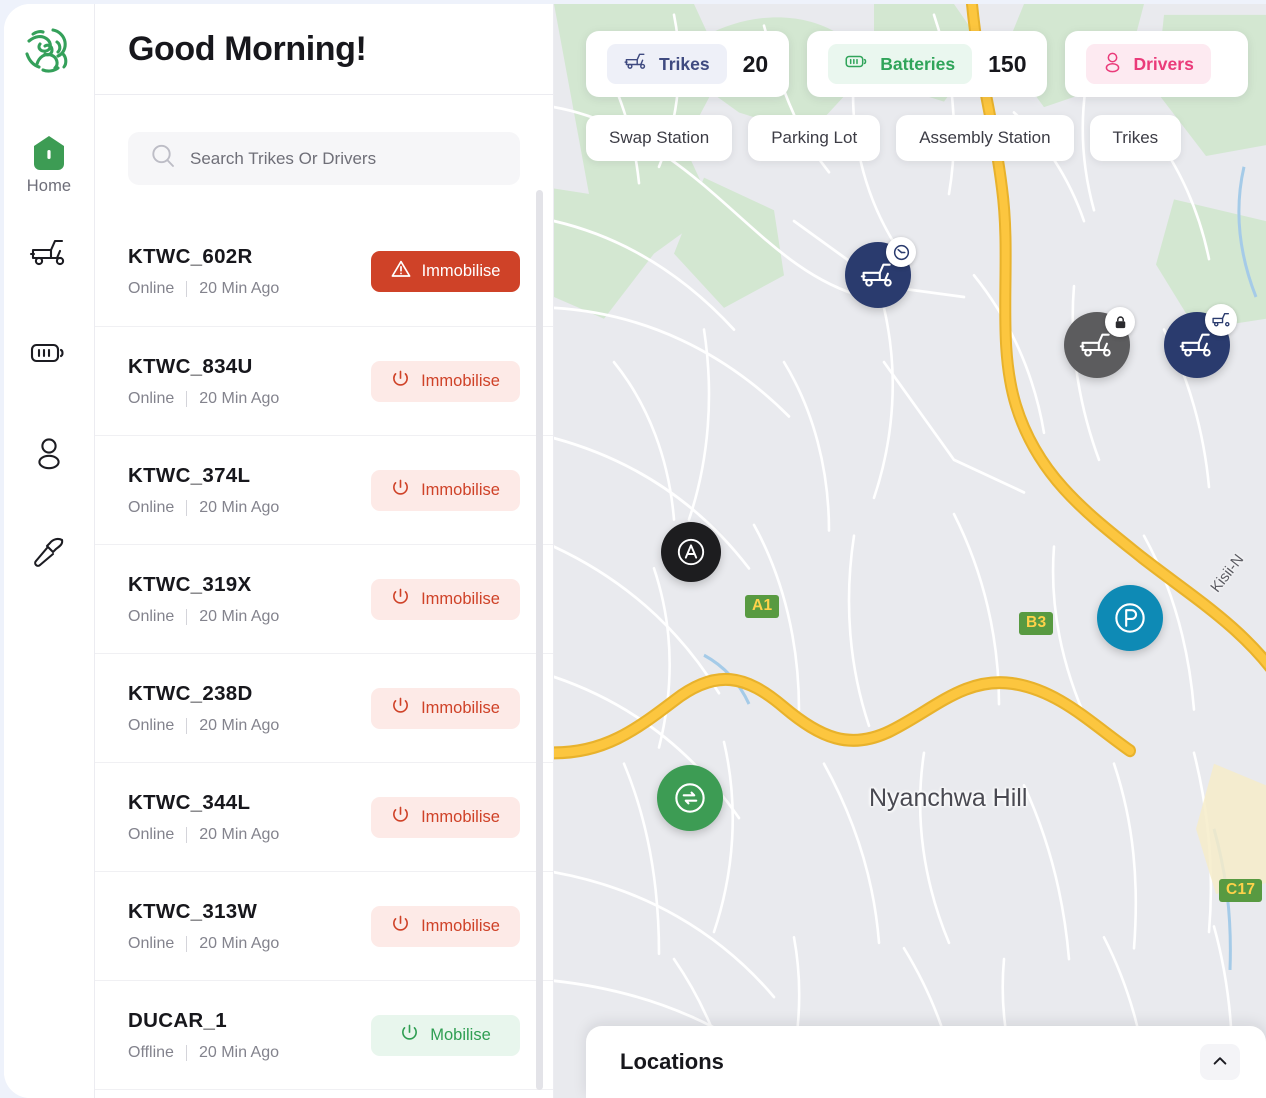  Describe the element at coordinates (189, 475) in the screenshot. I see `trike-id: KTWC_374L` at that location.